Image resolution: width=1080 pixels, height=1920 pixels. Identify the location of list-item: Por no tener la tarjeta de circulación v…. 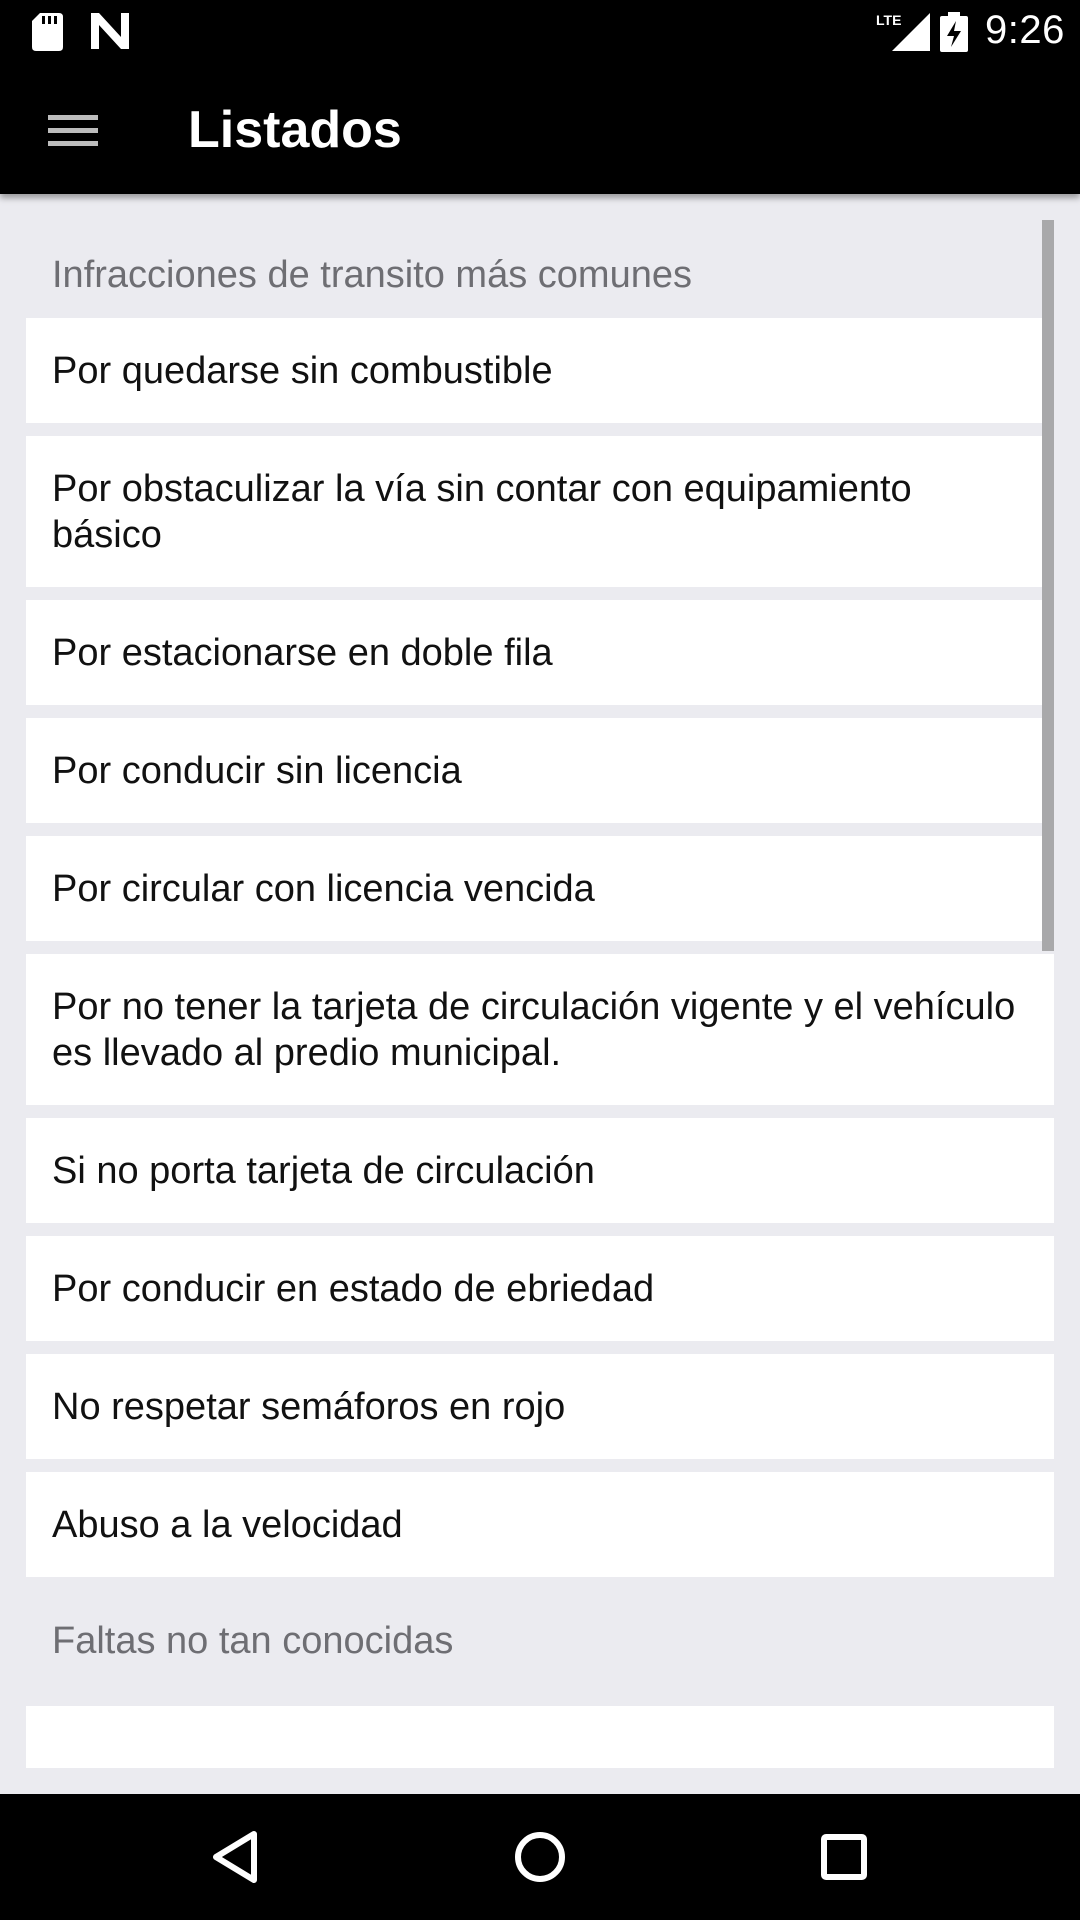
(540, 1029).